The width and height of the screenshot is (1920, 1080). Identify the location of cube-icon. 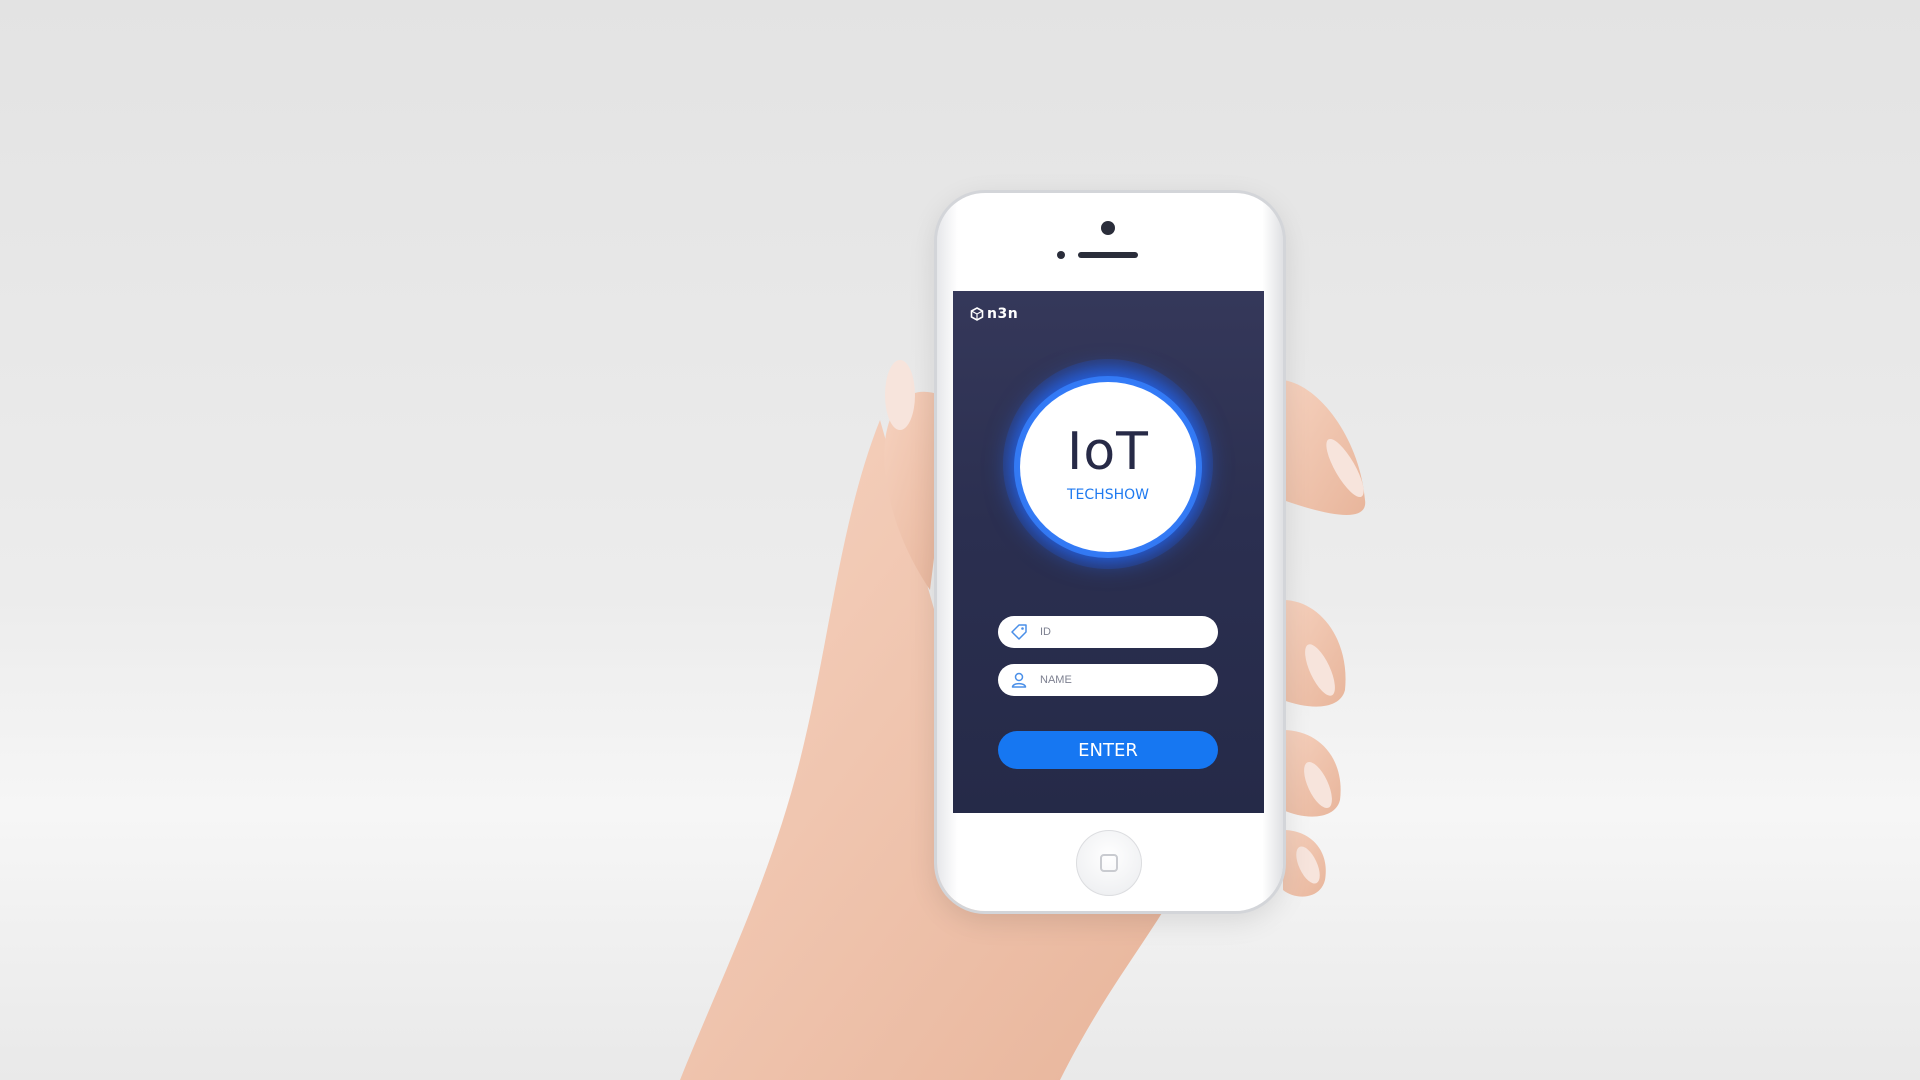
(977, 314).